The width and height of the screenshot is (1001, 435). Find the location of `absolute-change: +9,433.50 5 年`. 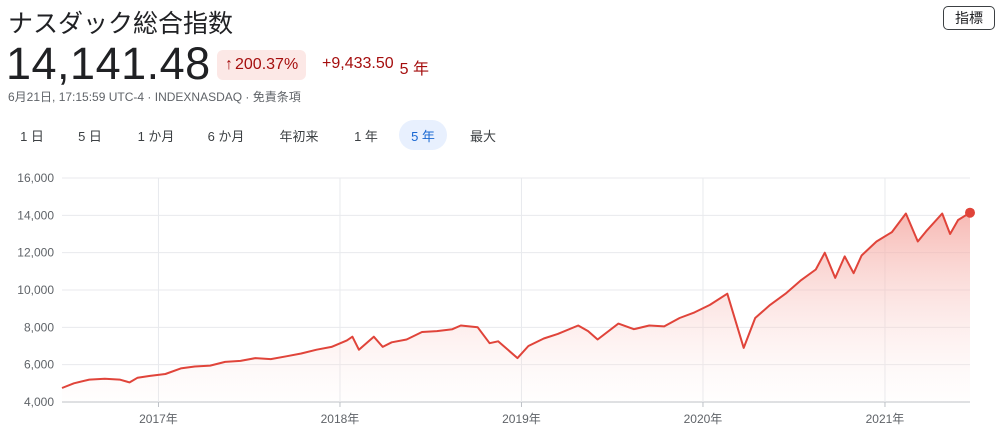

absolute-change: +9,433.50 5 年 is located at coordinates (375, 67).